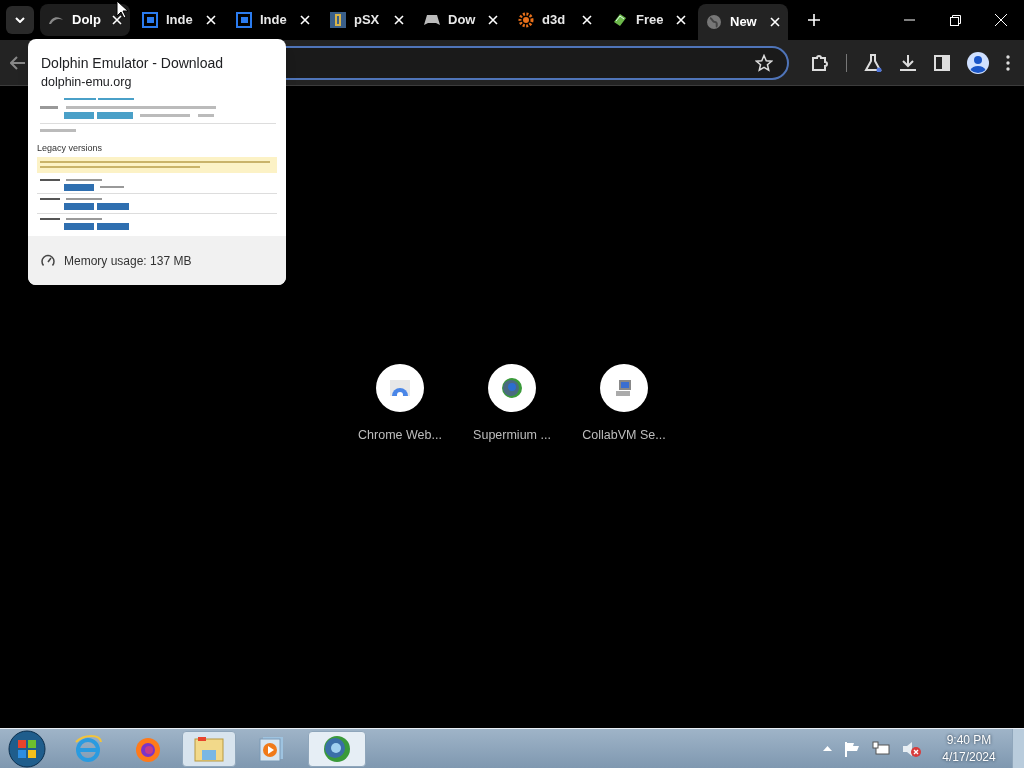 The height and width of the screenshot is (768, 1024). What do you see at coordinates (764, 62) in the screenshot?
I see `star-icon` at bounding box center [764, 62].